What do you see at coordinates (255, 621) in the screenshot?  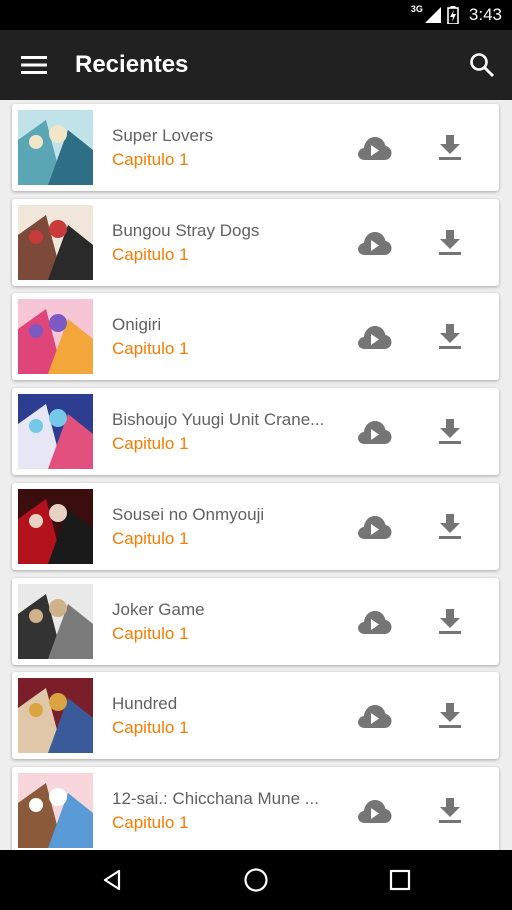 I see `episode-card: Joker Game Capitulo 1` at bounding box center [255, 621].